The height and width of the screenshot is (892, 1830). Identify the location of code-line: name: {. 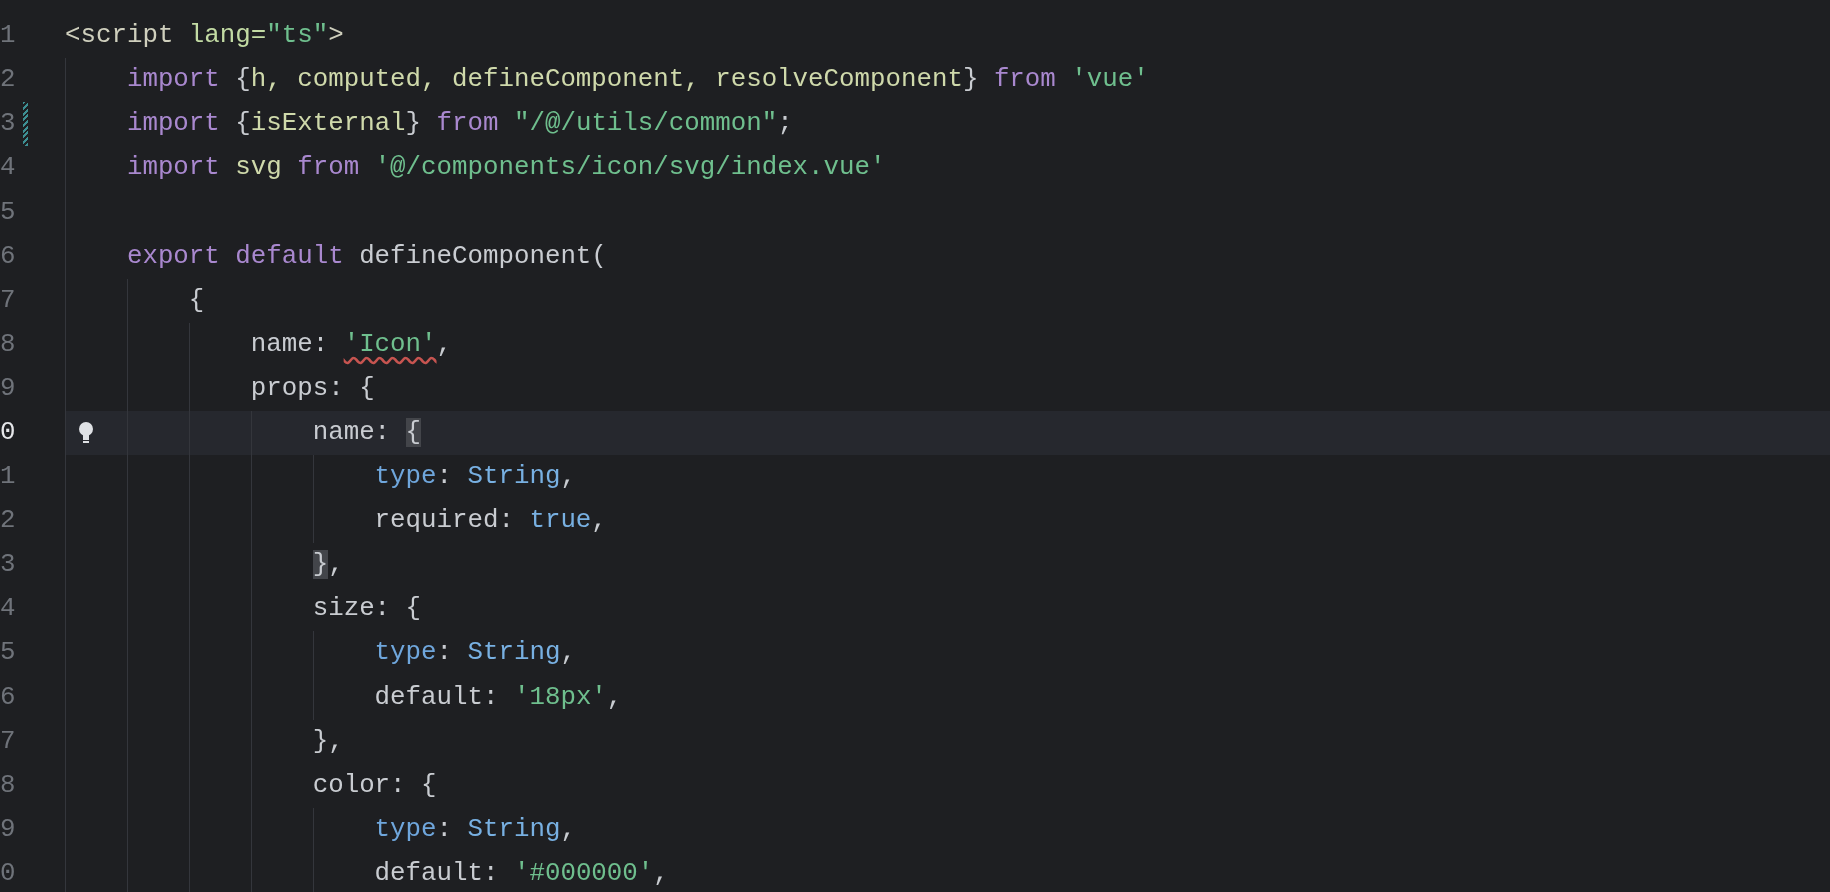
(366, 433).